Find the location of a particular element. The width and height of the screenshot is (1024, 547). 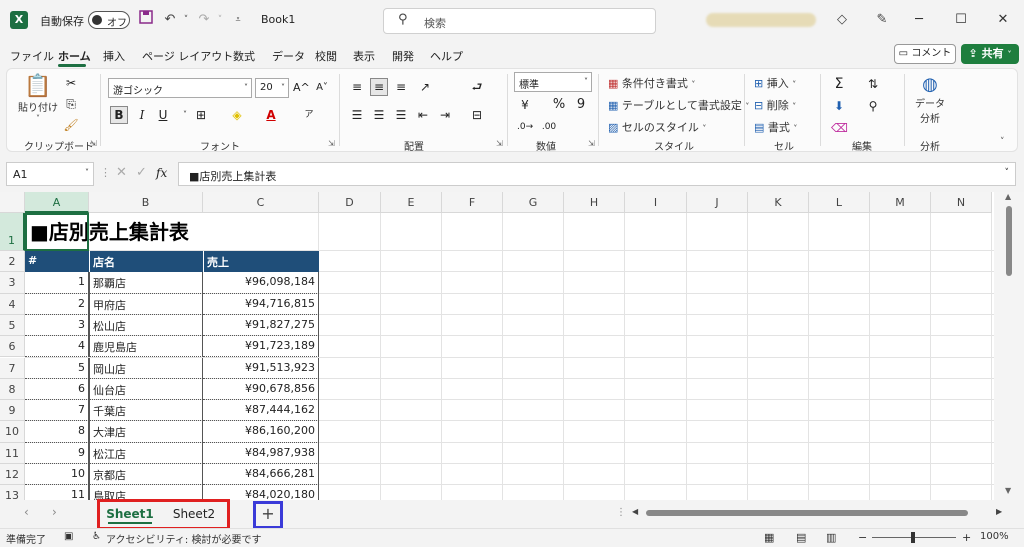

font-name-select: 游ゴシック ˅ is located at coordinates (180, 88).